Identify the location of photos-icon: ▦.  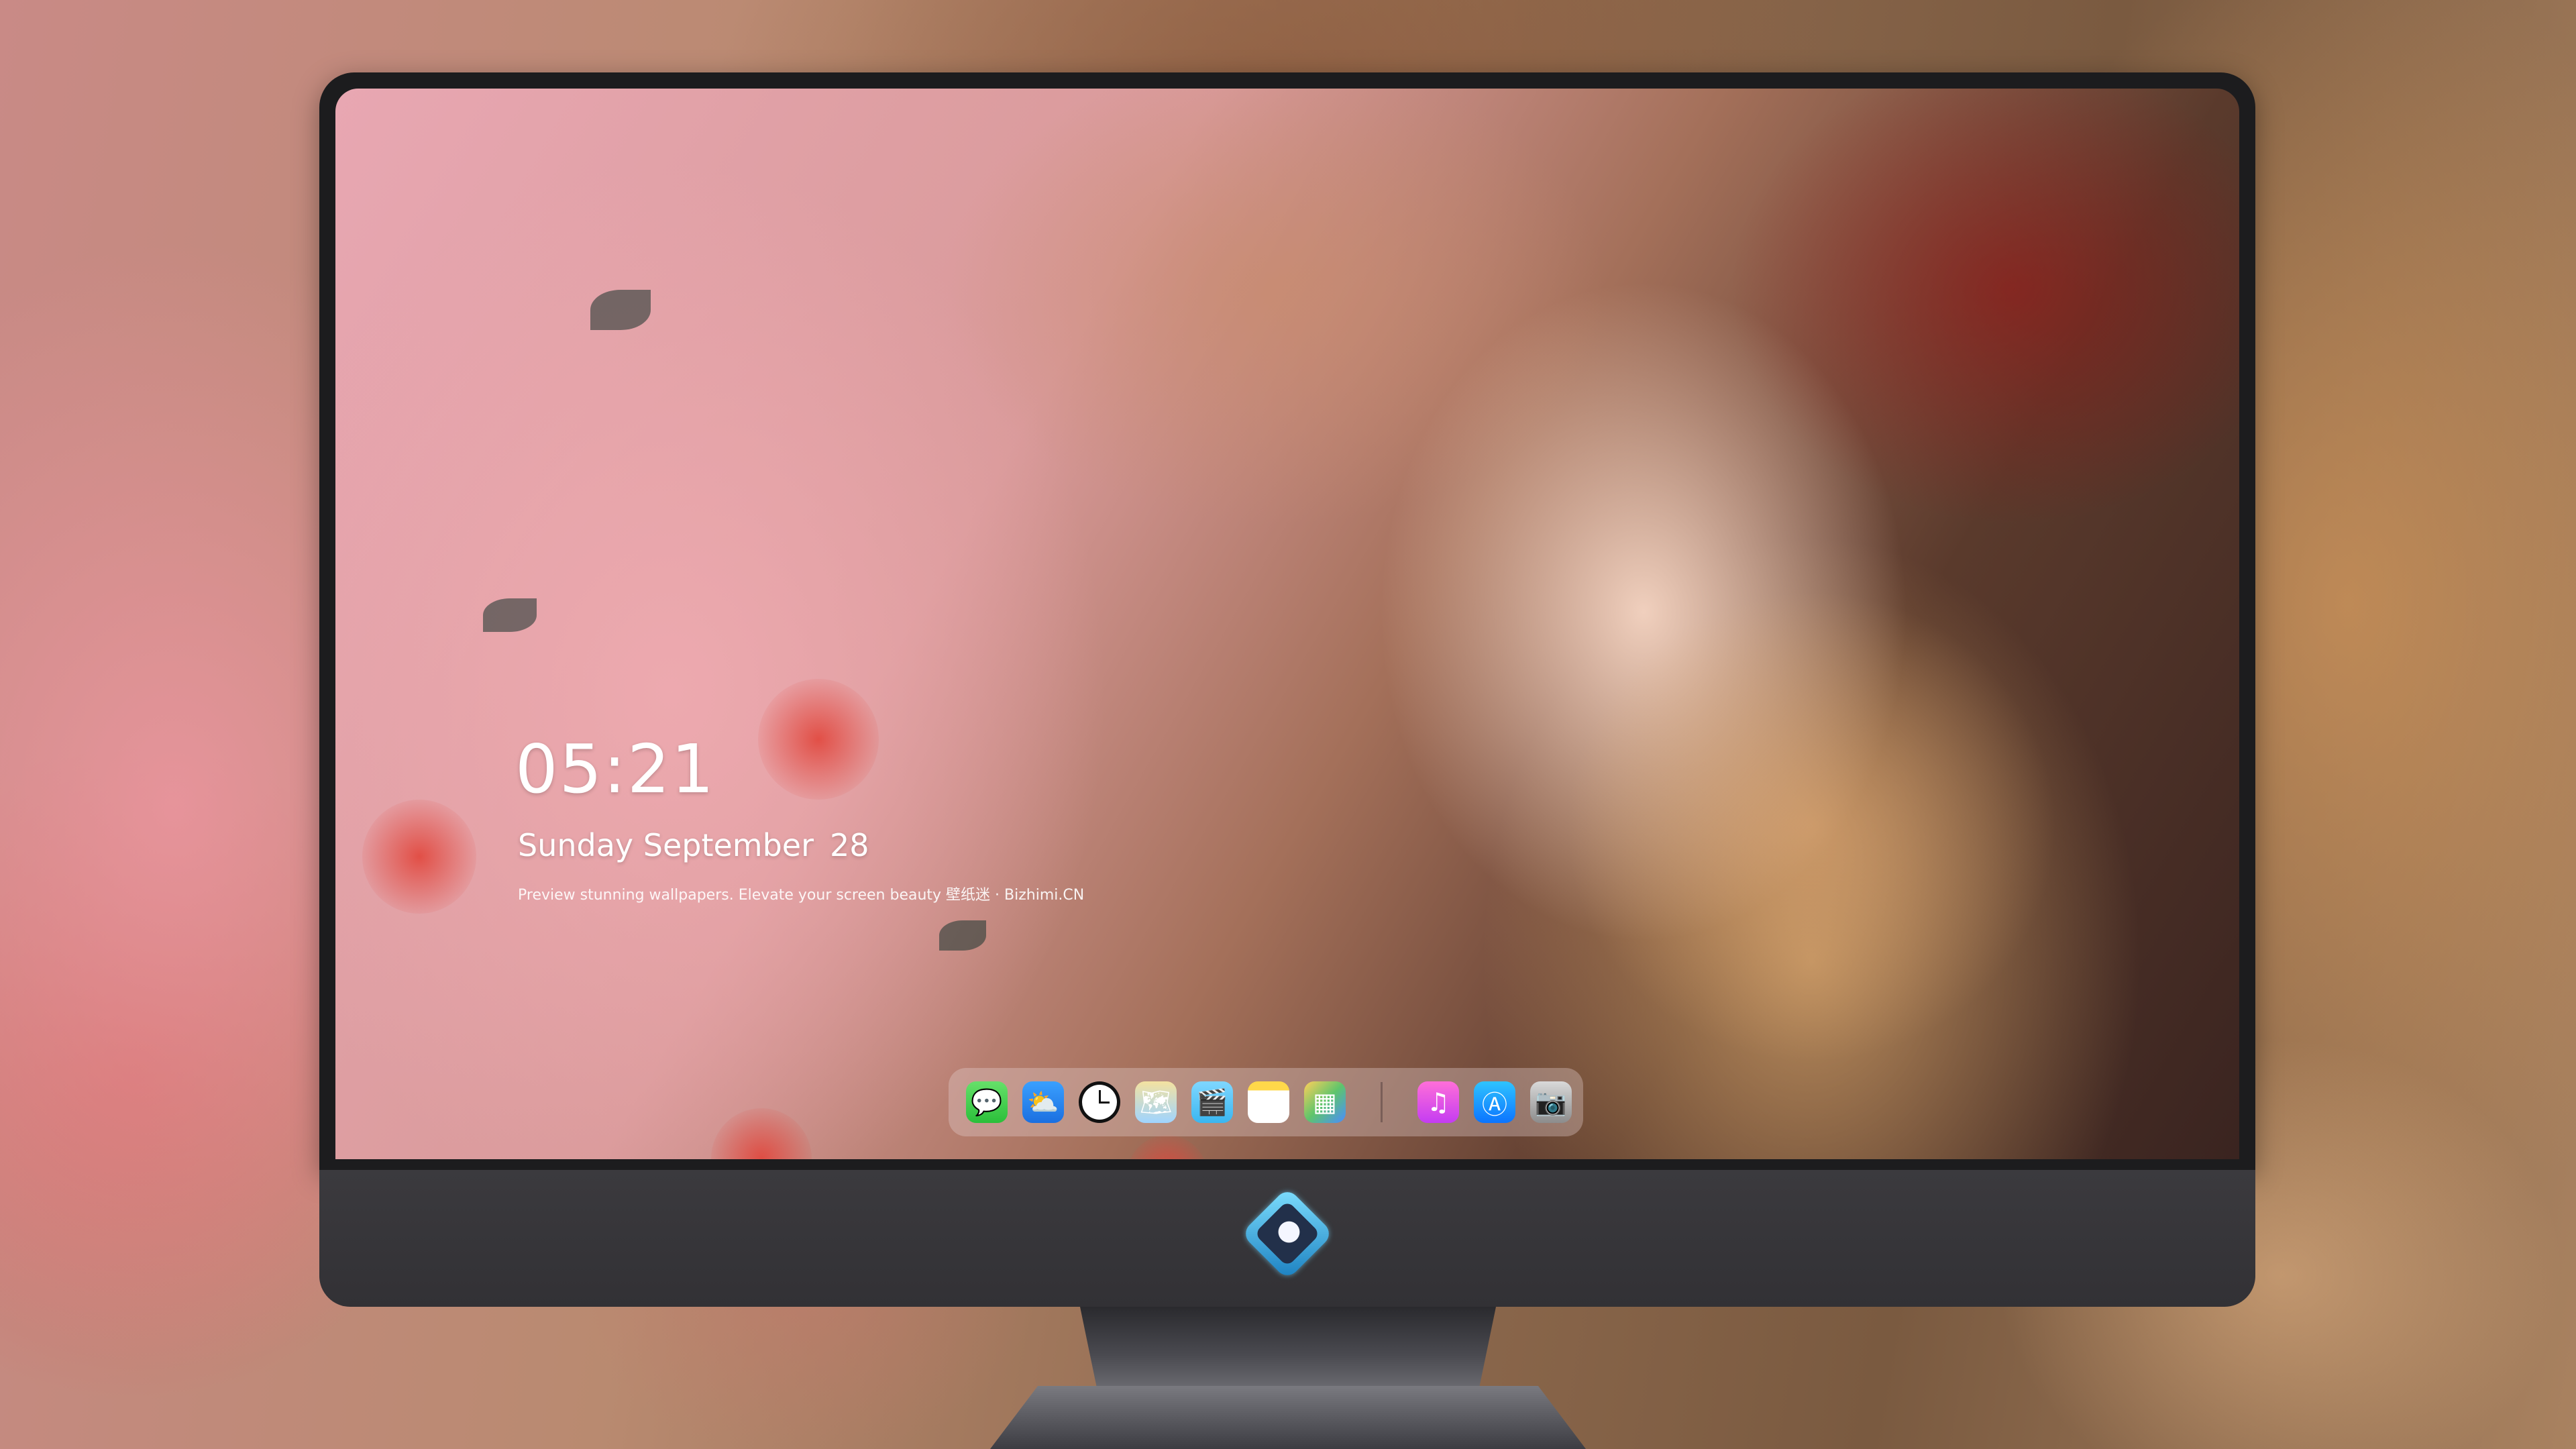
(1325, 1102).